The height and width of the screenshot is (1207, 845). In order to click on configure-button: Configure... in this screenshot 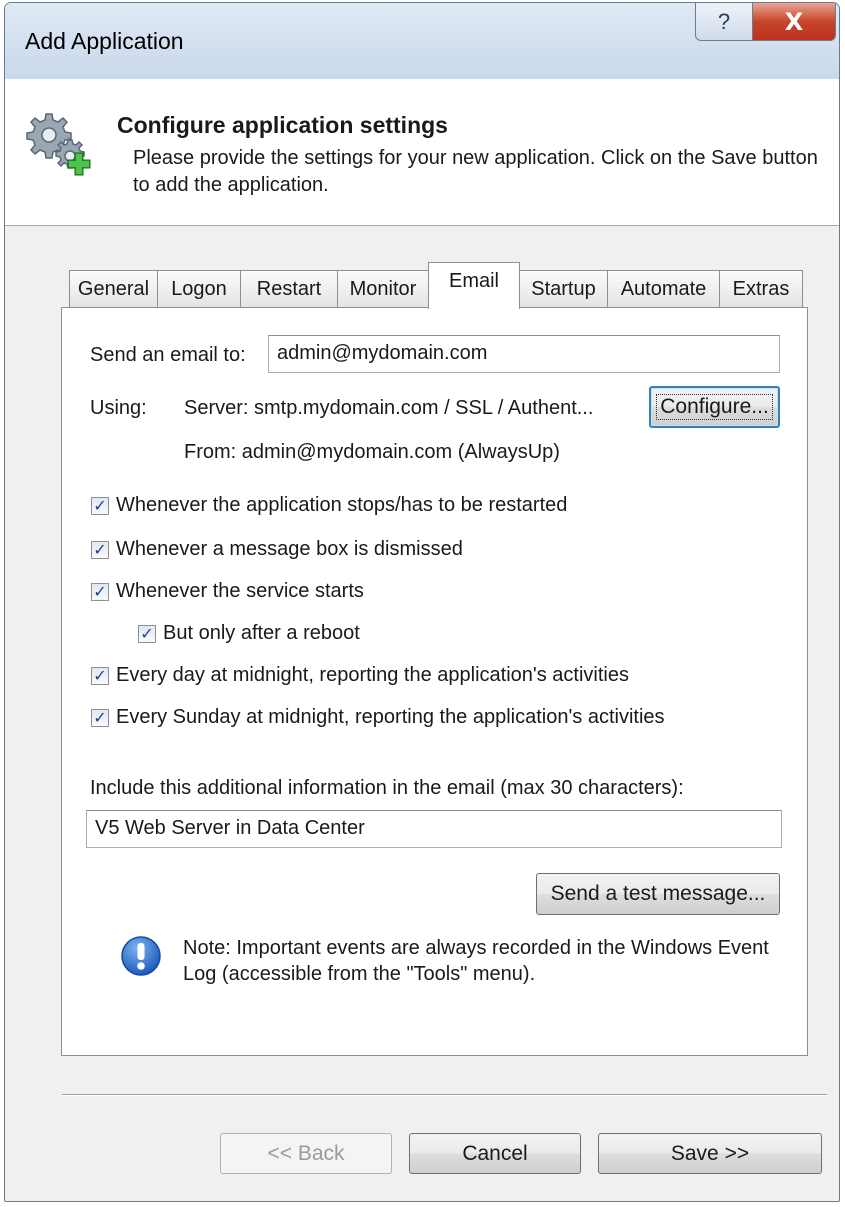, I will do `click(714, 407)`.